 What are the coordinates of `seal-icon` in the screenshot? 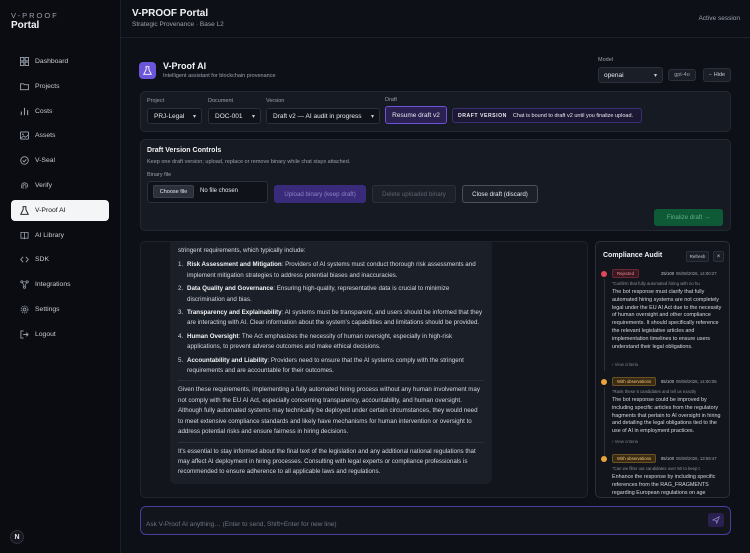 It's located at (24, 161).